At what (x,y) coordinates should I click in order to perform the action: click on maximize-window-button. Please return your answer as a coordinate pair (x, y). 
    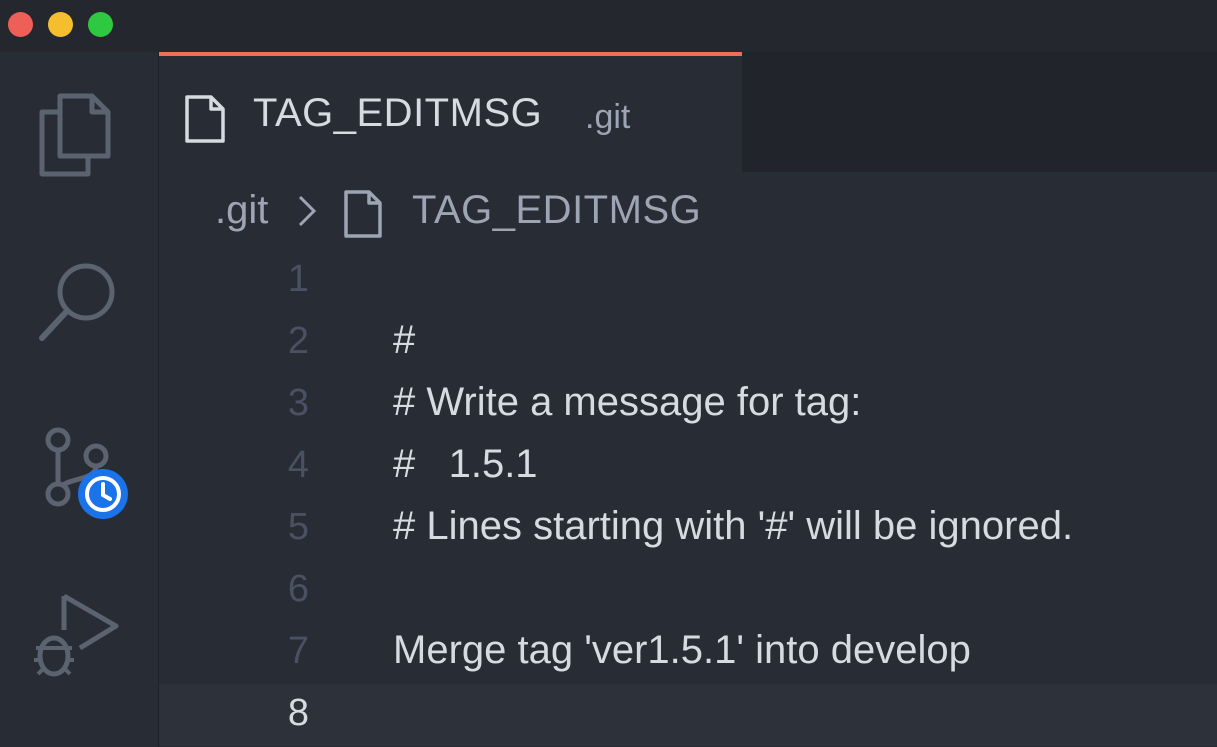
    Looking at the image, I should click on (100, 24).